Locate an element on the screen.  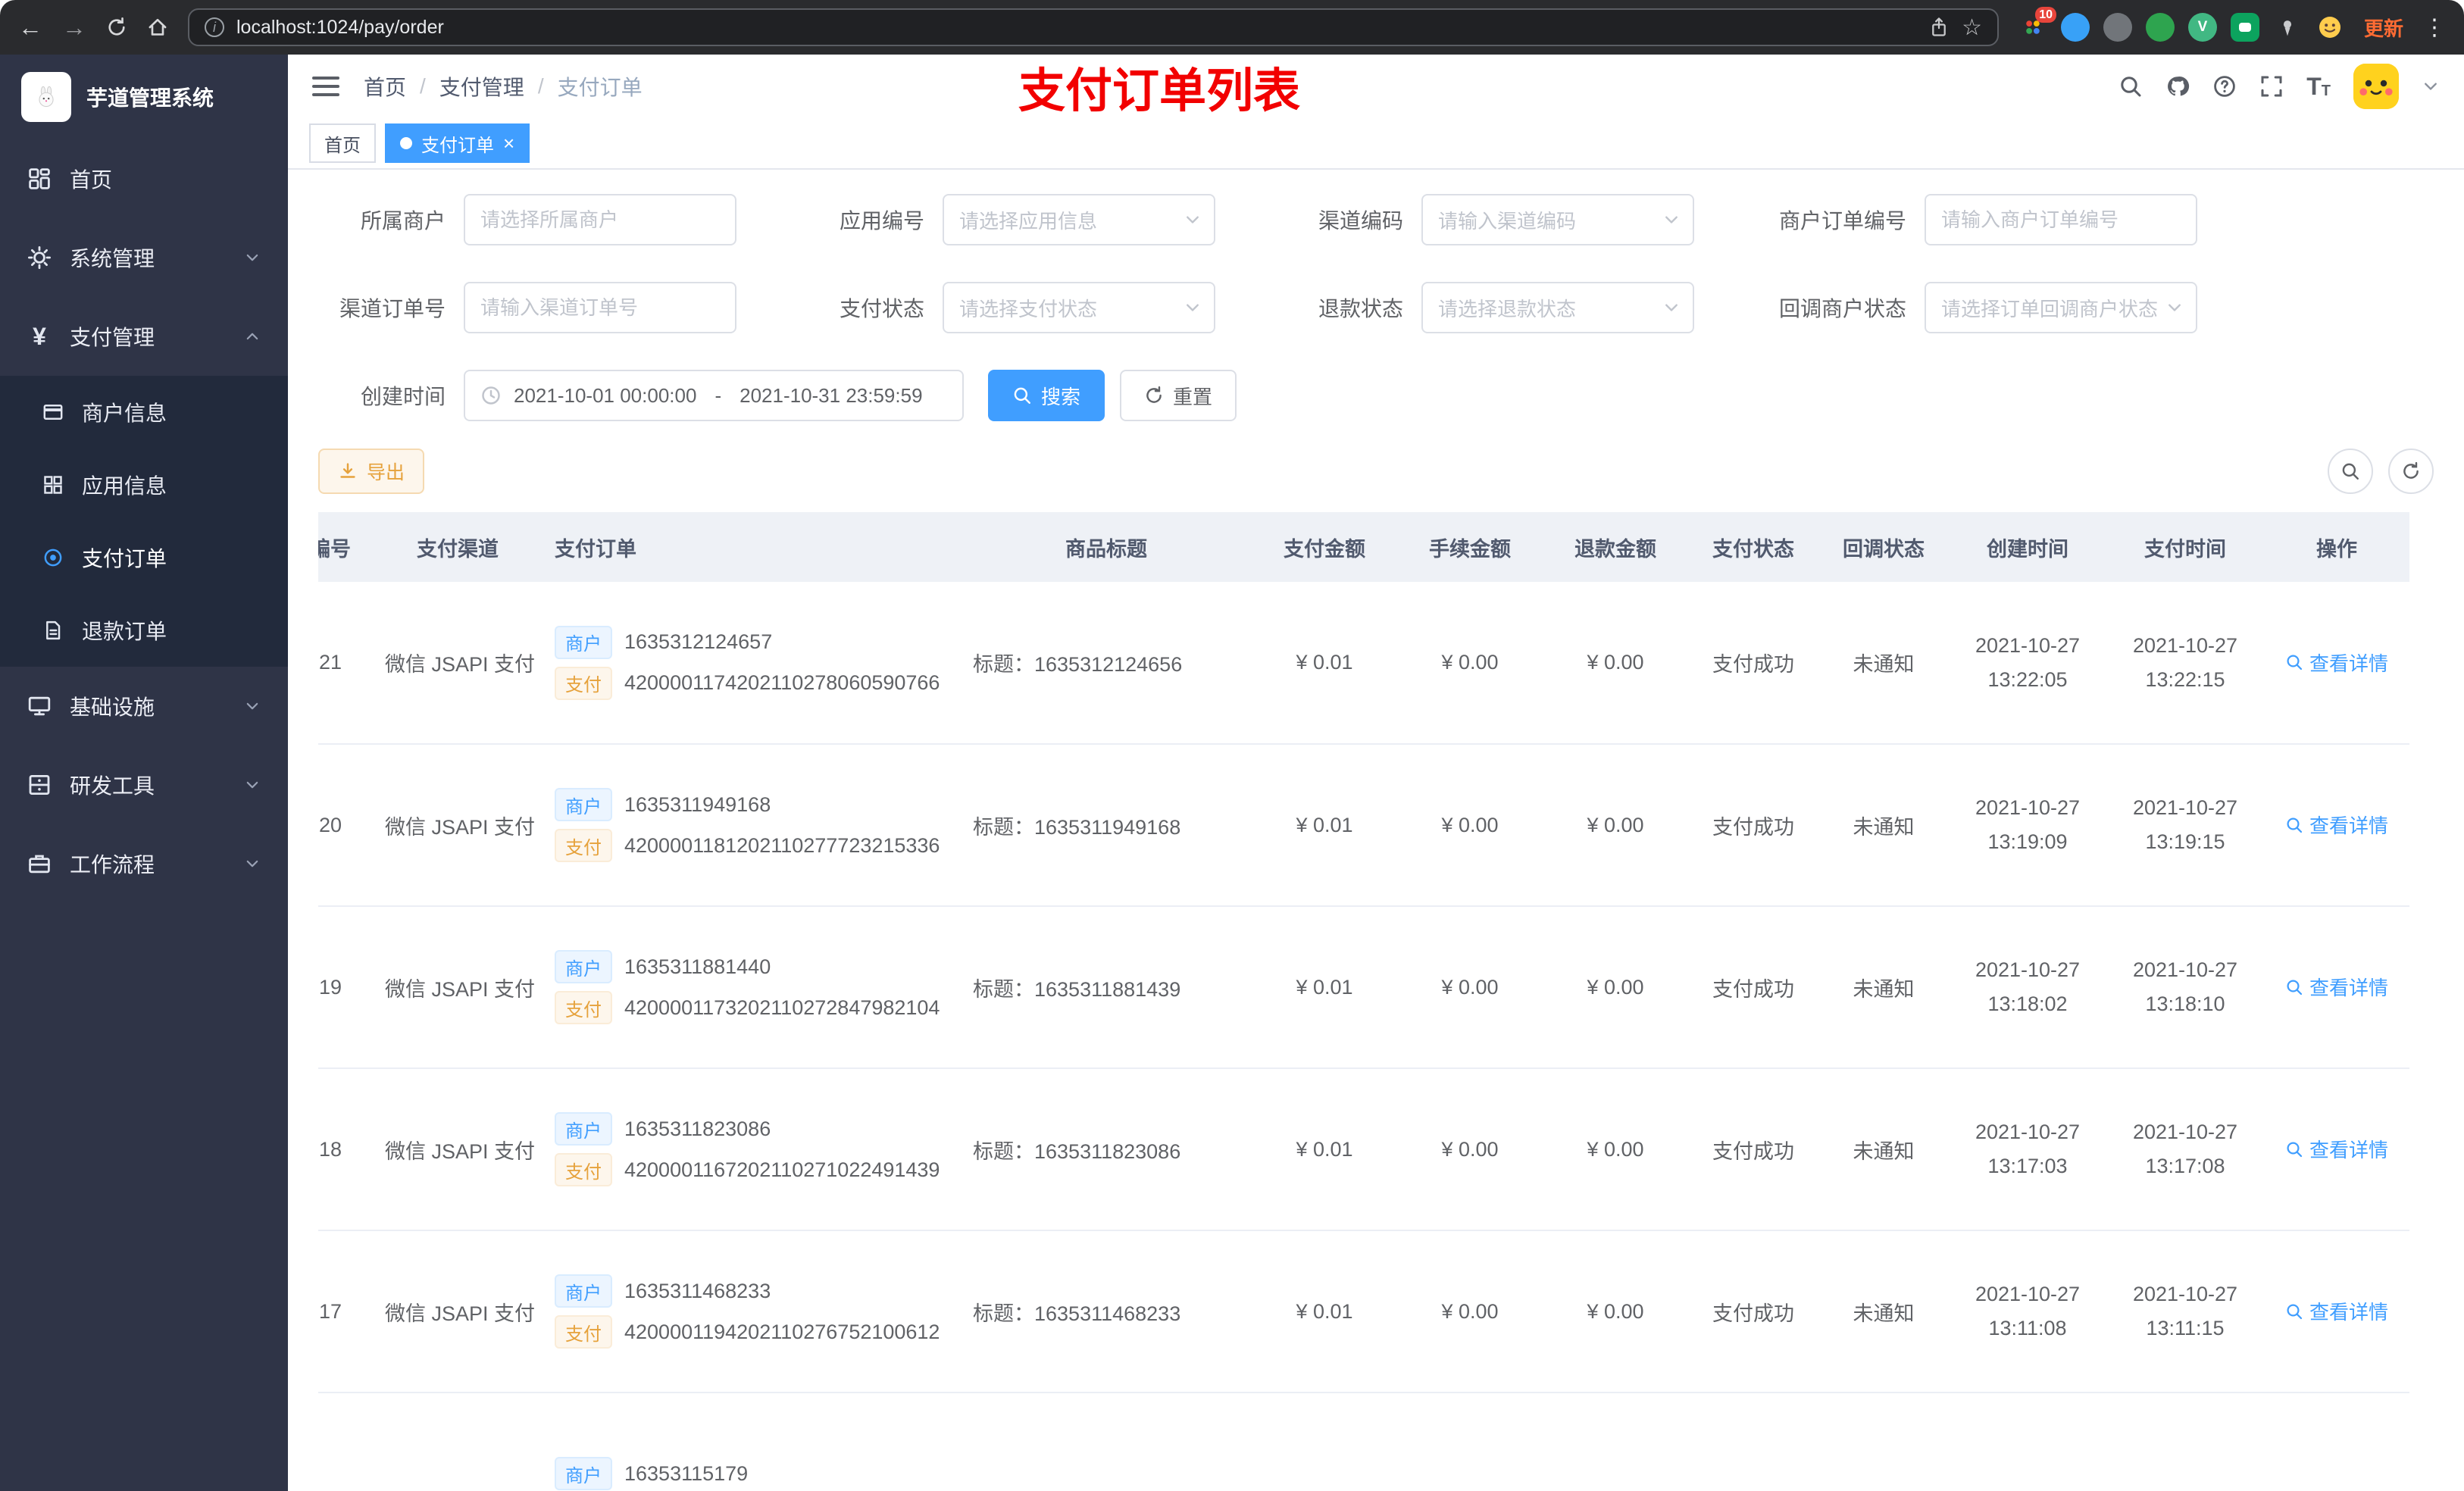
toggle-search-button is located at coordinates (2350, 471).